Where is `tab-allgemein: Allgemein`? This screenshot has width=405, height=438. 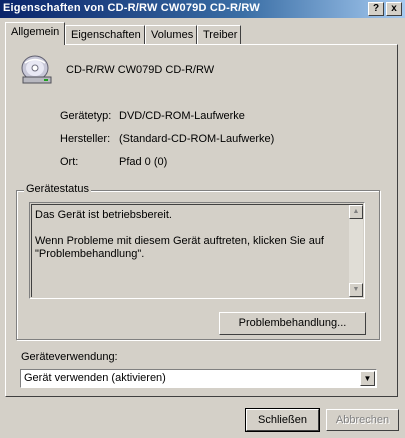 tab-allgemein: Allgemein is located at coordinates (35, 33).